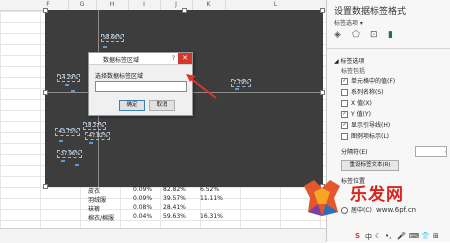 The width and height of the screenshot is (450, 243). Describe the element at coordinates (121, 60) in the screenshot. I see `dialog-title: 数据标签区域` at that location.